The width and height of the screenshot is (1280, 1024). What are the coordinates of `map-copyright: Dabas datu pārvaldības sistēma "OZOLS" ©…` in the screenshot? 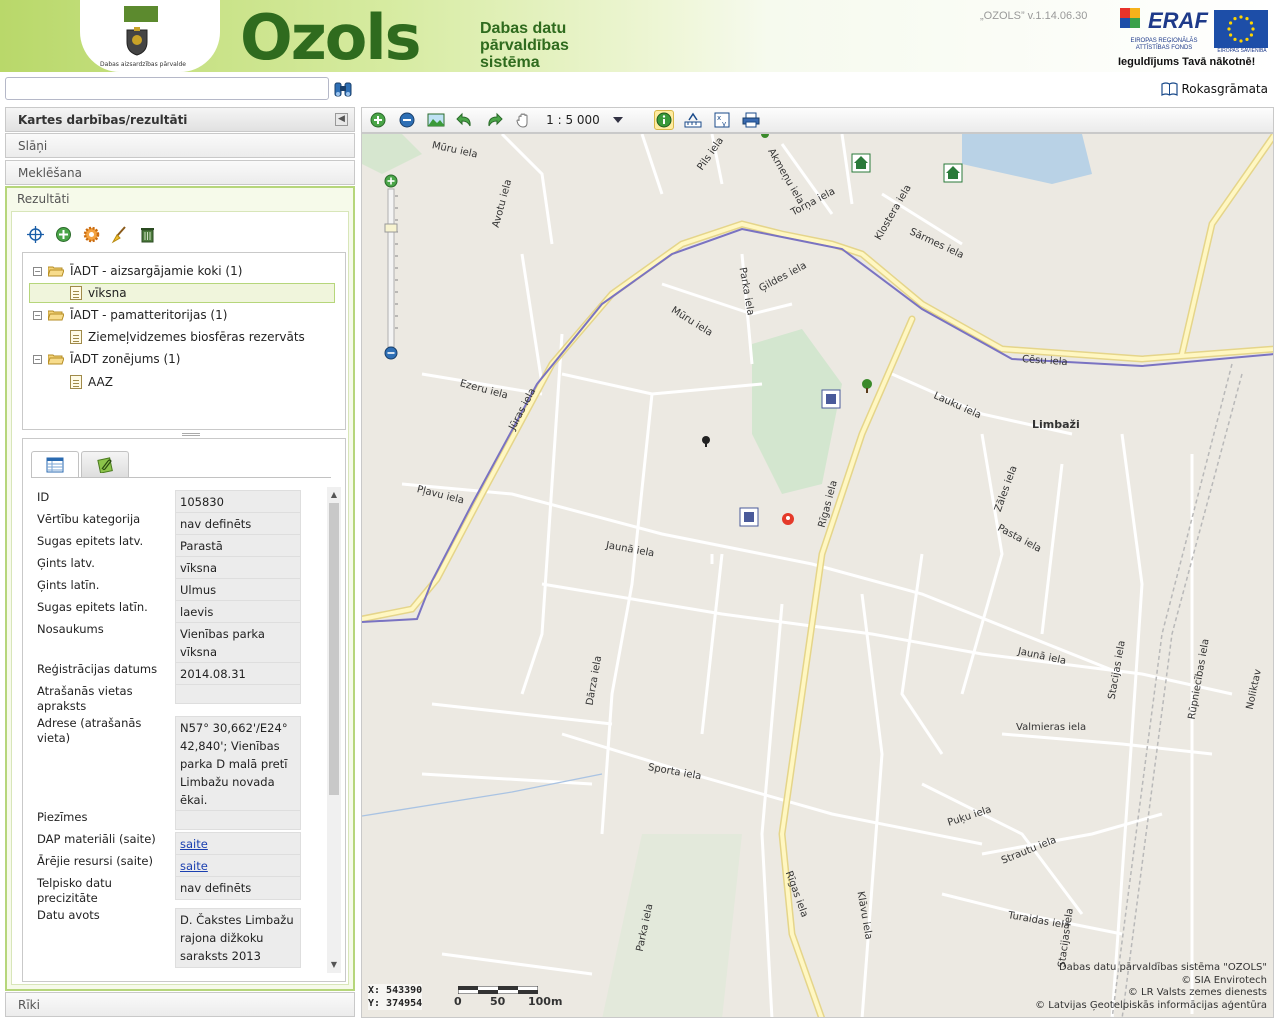 It's located at (1151, 987).